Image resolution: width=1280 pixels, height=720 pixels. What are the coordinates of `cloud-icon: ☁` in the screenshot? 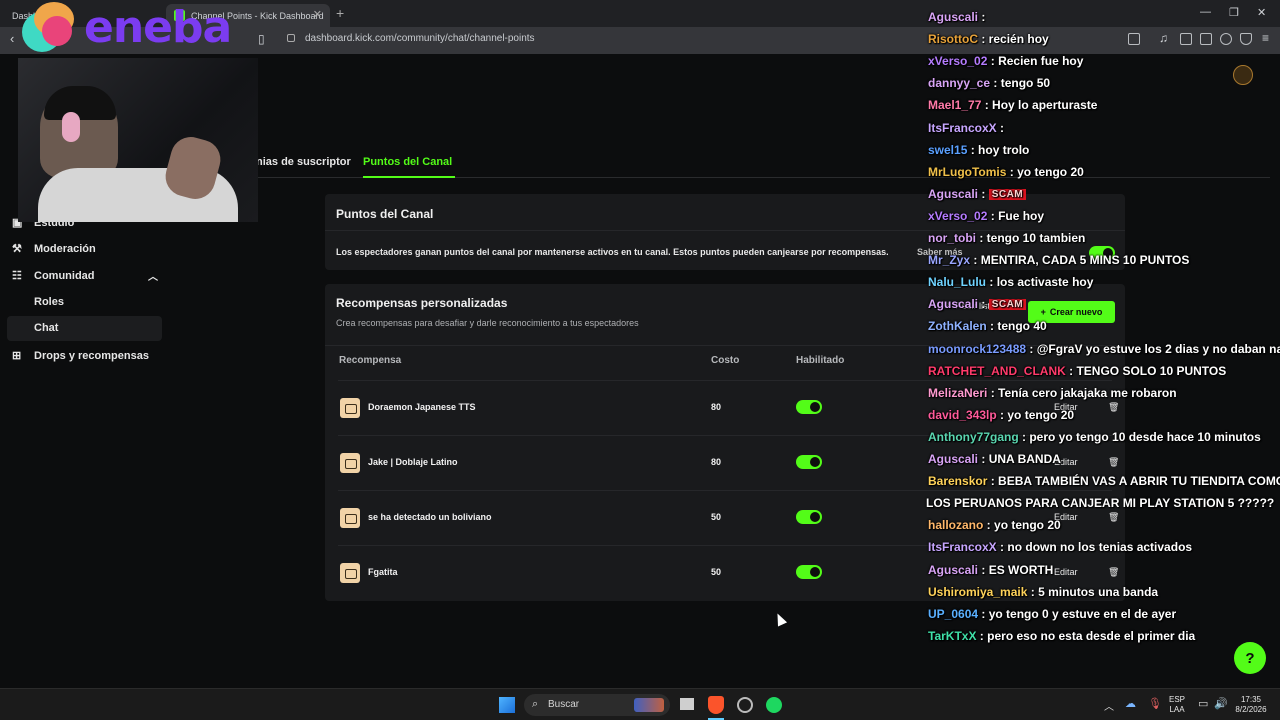 It's located at (1130, 703).